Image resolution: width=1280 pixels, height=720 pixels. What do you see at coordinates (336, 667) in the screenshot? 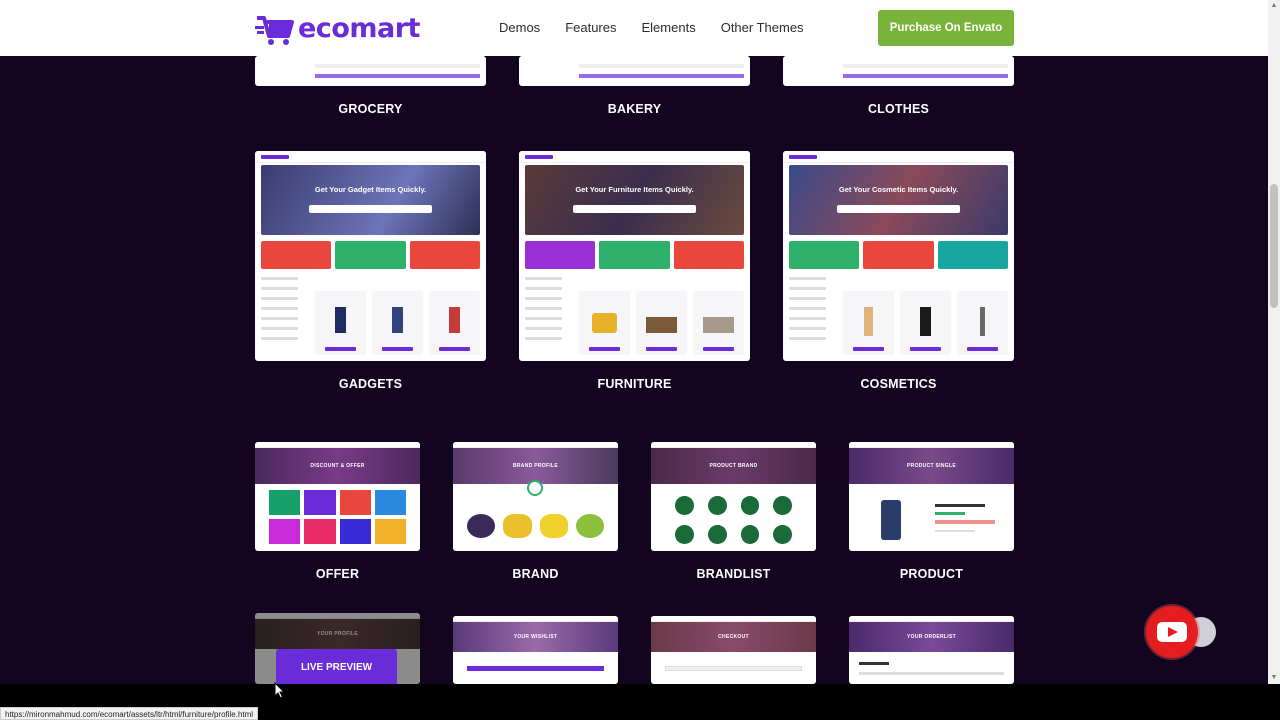
I see `live-preview-button: LIVE PREVIEW` at bounding box center [336, 667].